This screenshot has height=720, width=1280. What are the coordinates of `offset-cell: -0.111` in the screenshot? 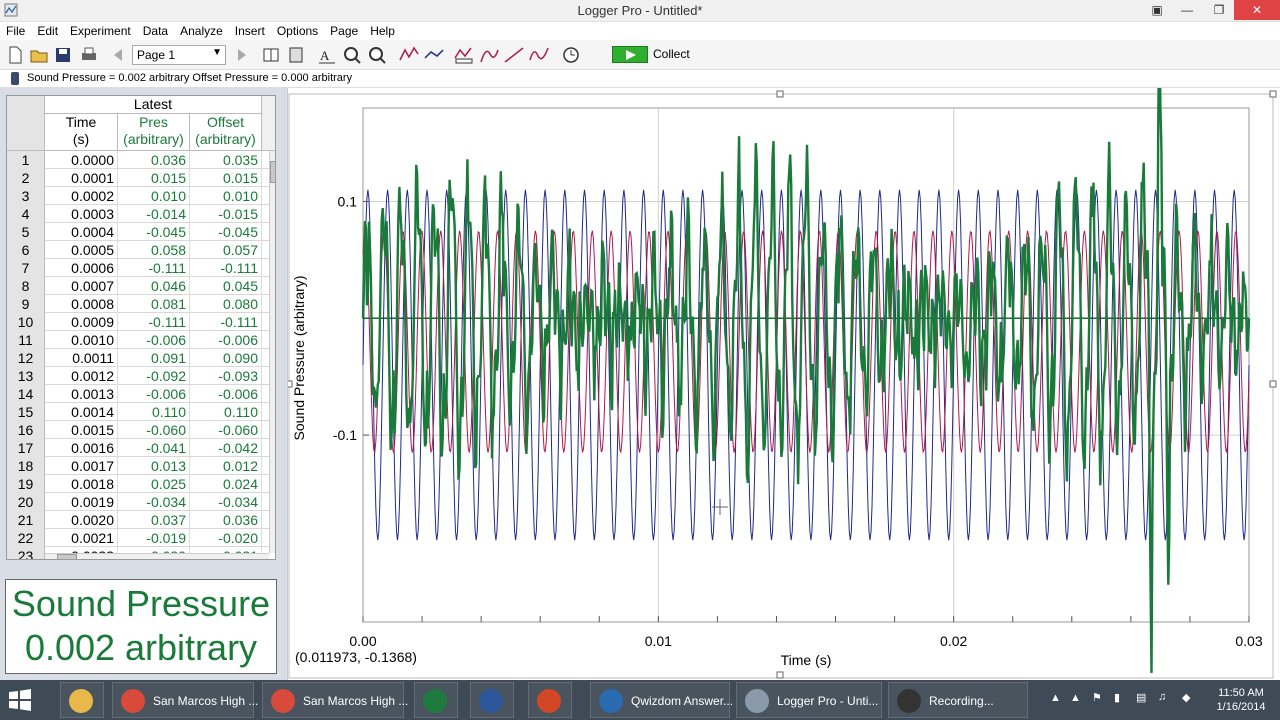 It's located at (226, 268).